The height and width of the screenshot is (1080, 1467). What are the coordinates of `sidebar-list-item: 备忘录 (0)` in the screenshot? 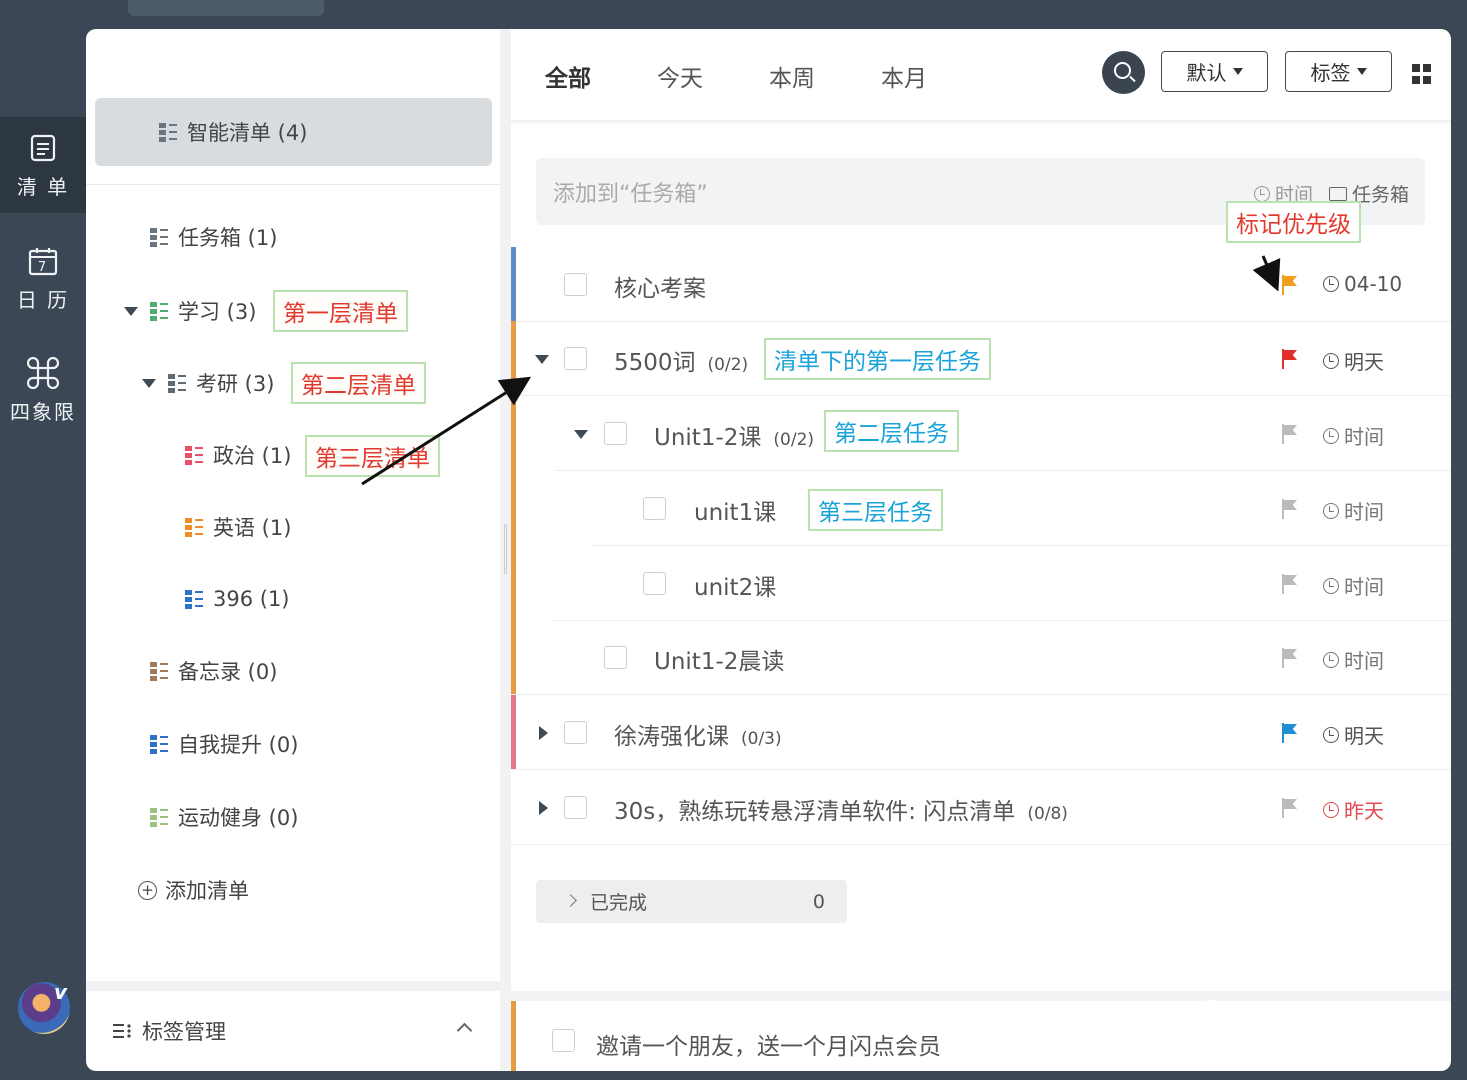 It's located at (213, 671).